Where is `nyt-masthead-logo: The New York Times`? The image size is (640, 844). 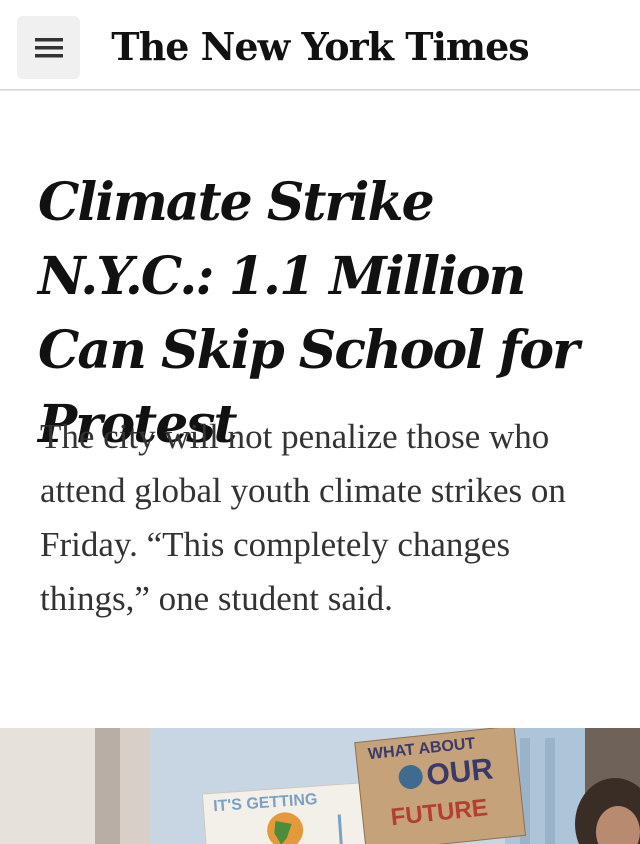 nyt-masthead-logo: The New York Times is located at coordinates (320, 46).